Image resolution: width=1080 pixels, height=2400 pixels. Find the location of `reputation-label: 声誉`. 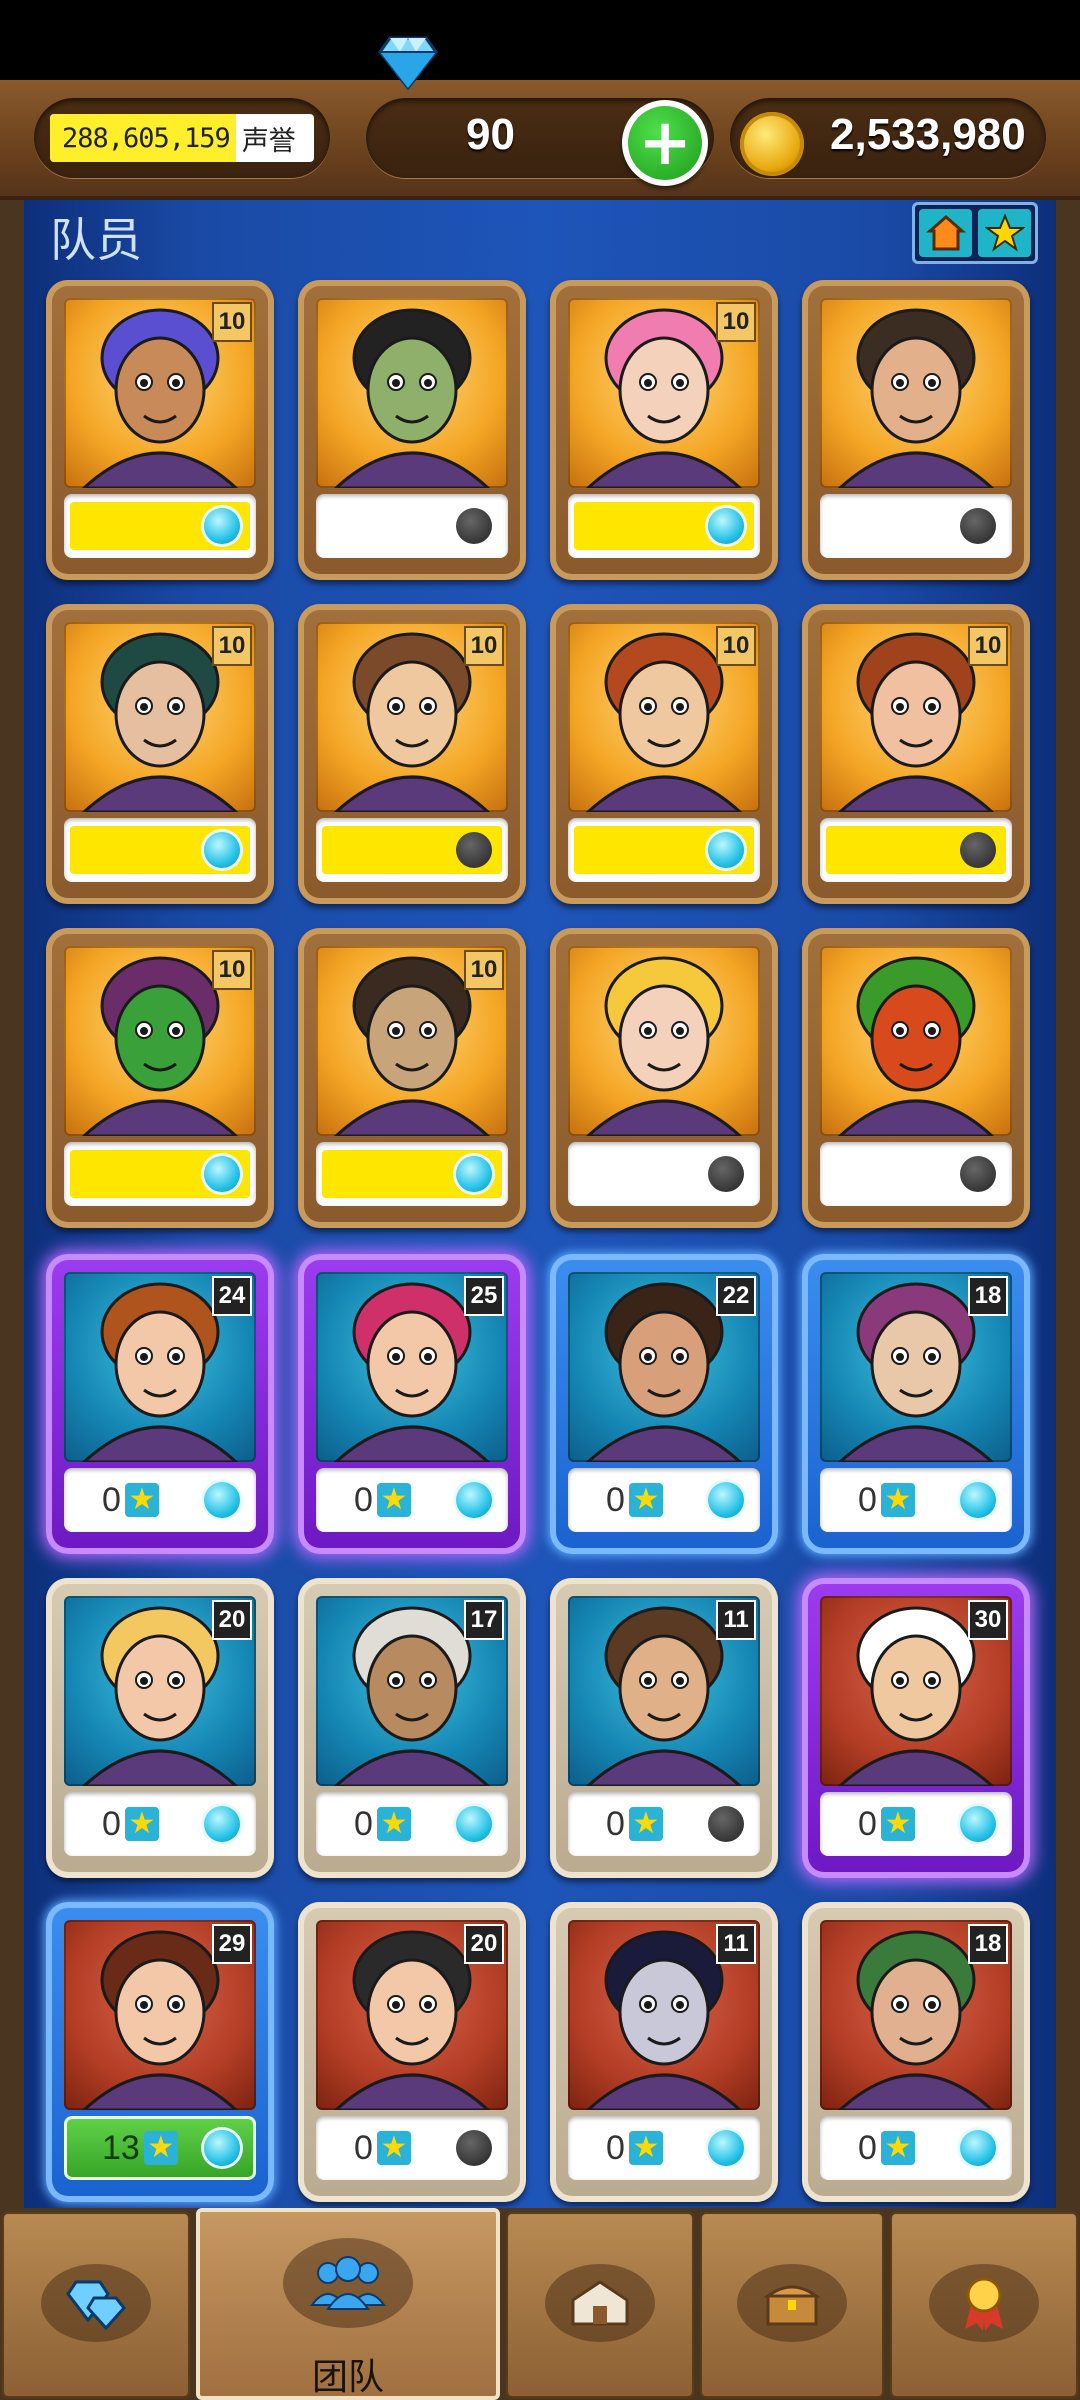

reputation-label: 声誉 is located at coordinates (268, 141).